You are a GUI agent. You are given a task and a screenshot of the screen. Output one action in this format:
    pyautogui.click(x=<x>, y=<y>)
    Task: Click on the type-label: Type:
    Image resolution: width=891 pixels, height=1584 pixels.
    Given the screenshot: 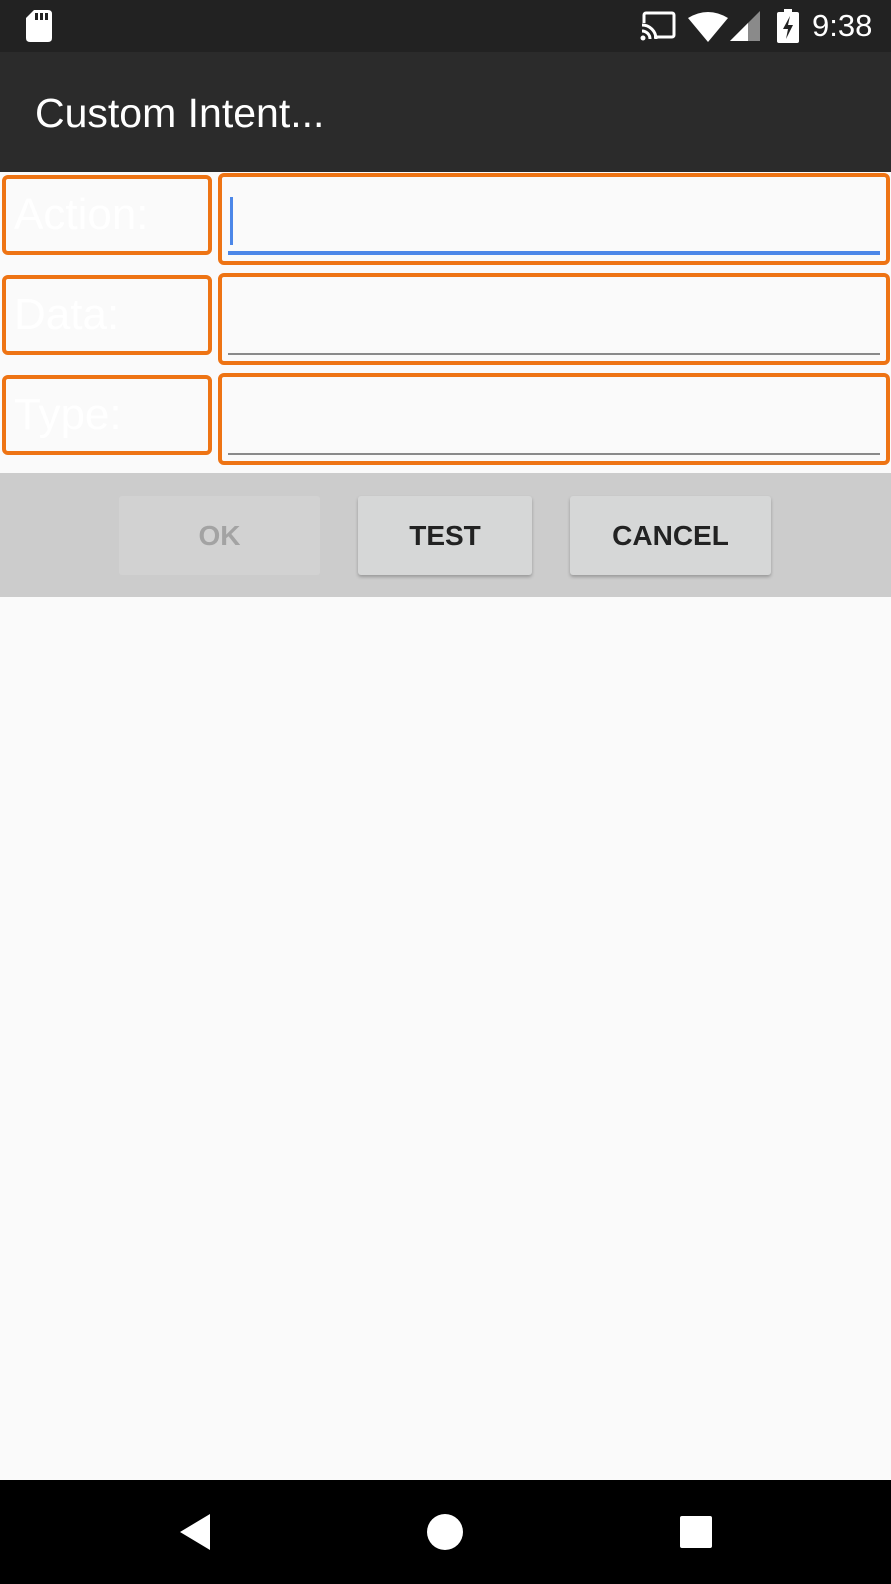 What is the action you would take?
    pyautogui.click(x=107, y=415)
    